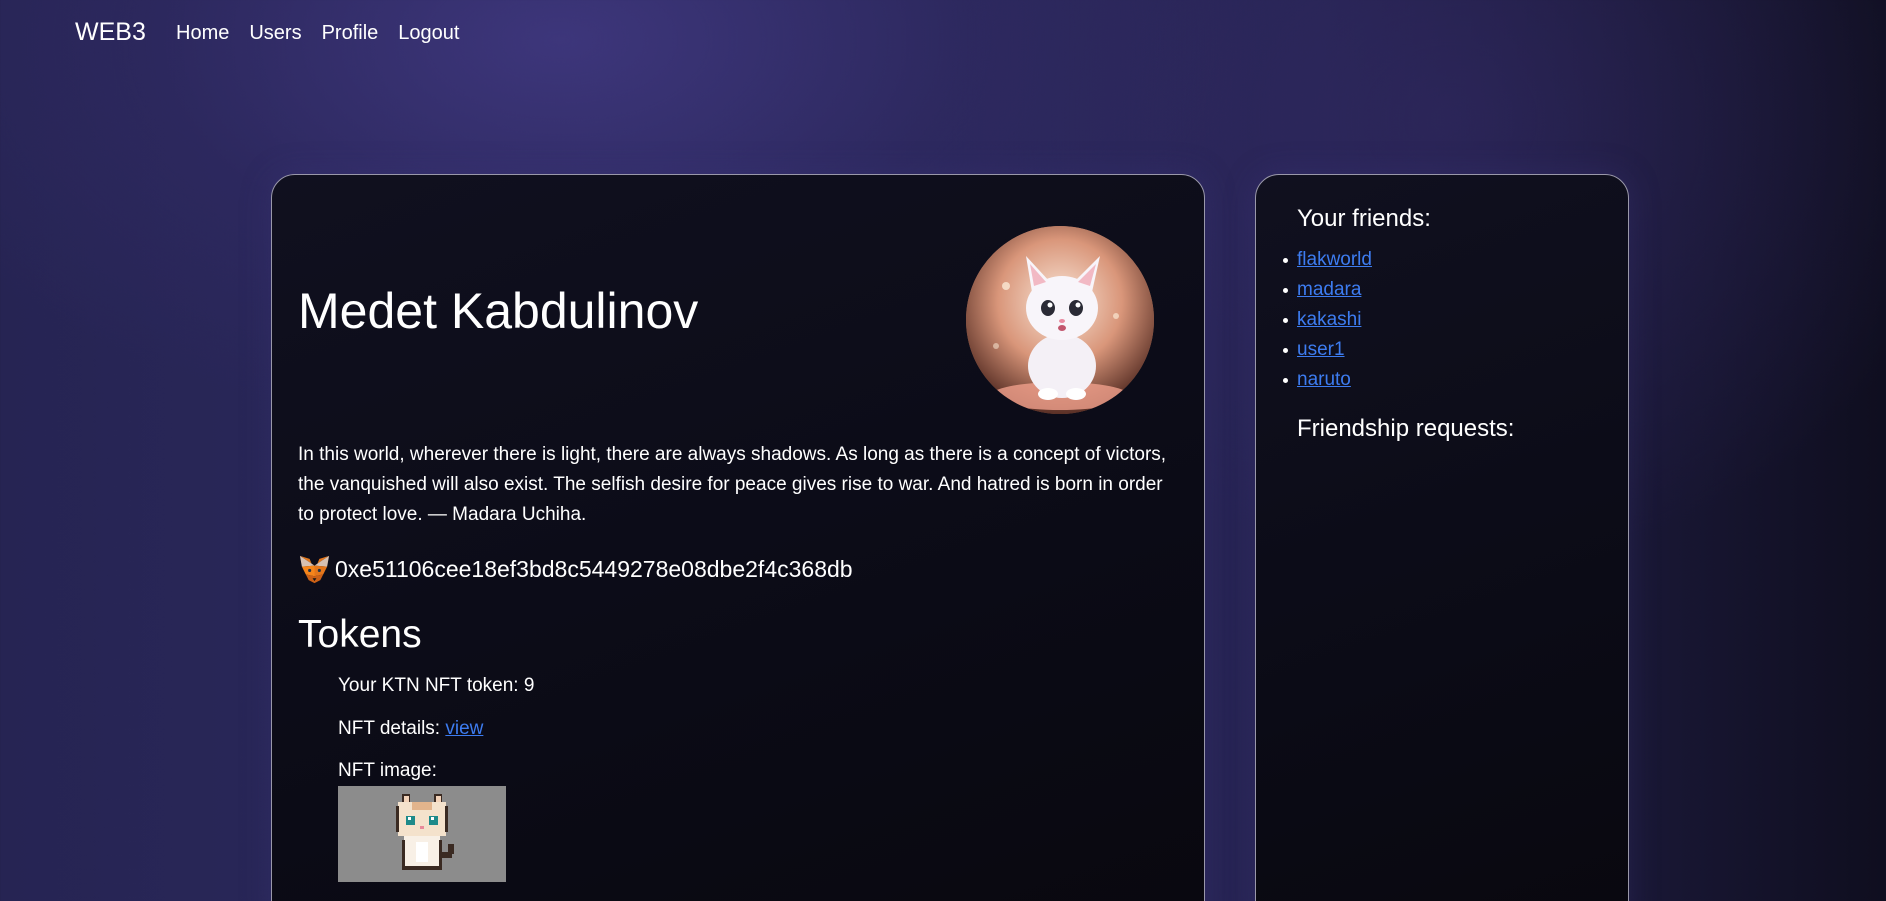 The image size is (1886, 901). I want to click on pixel-cat-nft-image, so click(422, 834).